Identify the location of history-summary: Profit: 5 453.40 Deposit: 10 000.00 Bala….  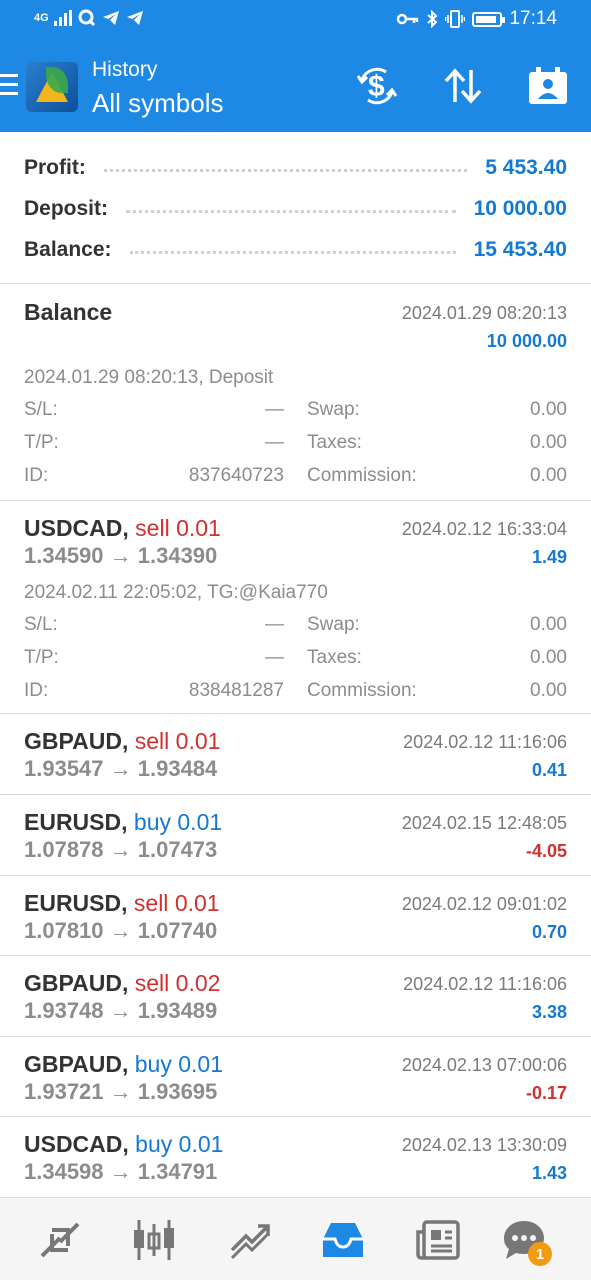
(295, 208).